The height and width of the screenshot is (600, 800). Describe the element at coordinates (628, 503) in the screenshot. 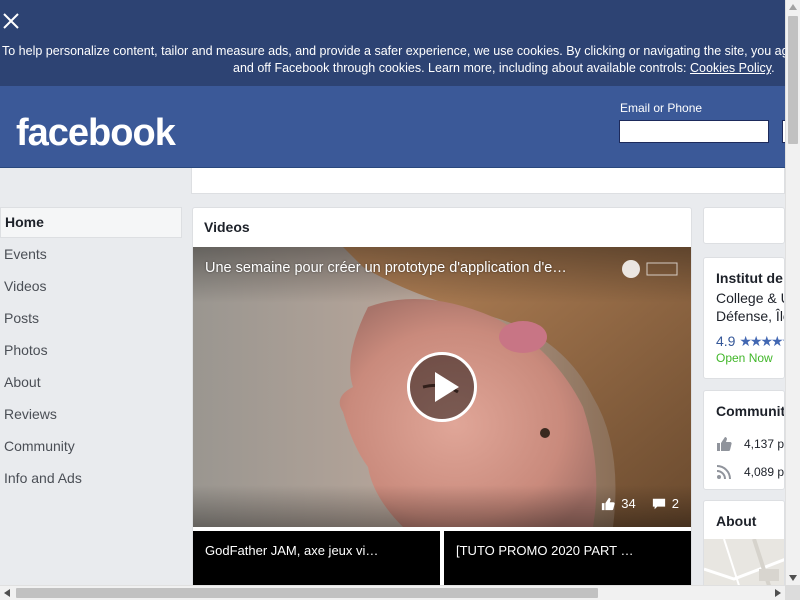

I see `like-count: 34` at that location.